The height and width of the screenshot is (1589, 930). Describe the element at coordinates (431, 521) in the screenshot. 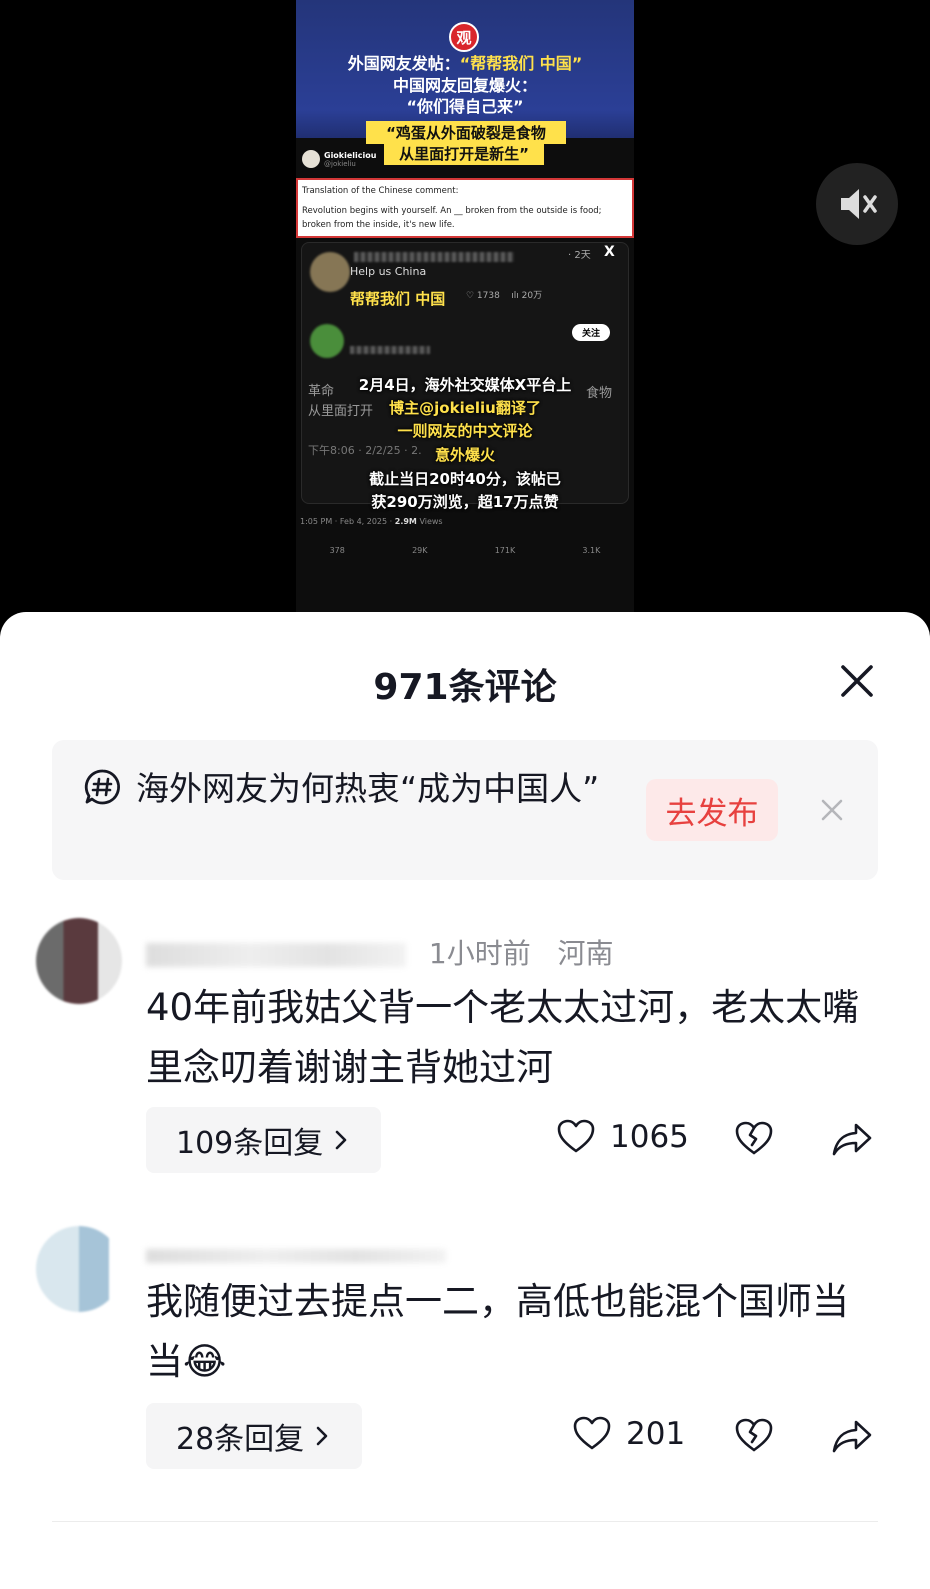

I see `meta-views-label: Views` at that location.